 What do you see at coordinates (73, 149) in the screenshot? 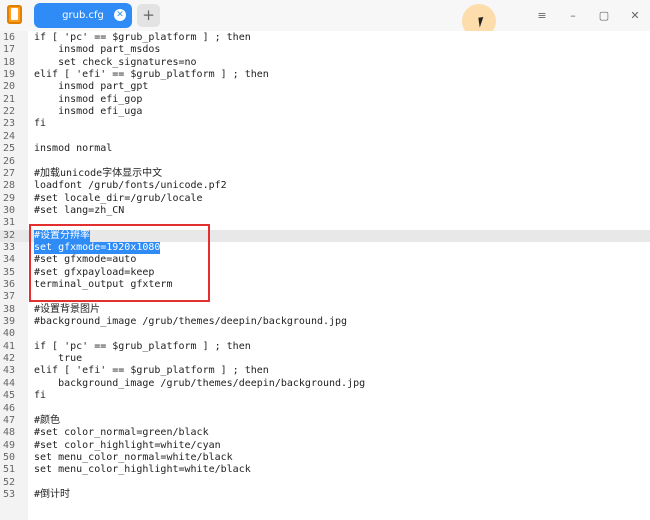
I see `line-text: insmod normal` at bounding box center [73, 149].